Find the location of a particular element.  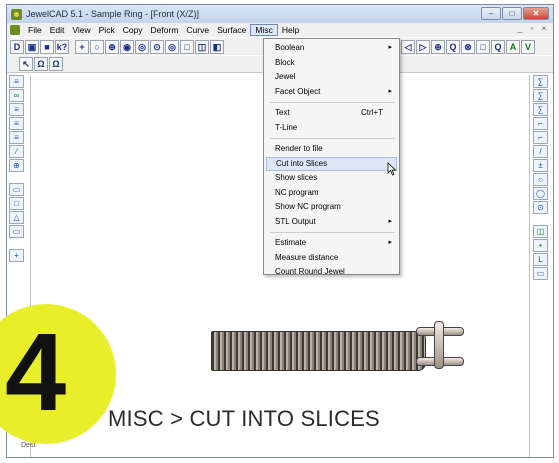

rtool-12-icon: • is located at coordinates (540, 245).